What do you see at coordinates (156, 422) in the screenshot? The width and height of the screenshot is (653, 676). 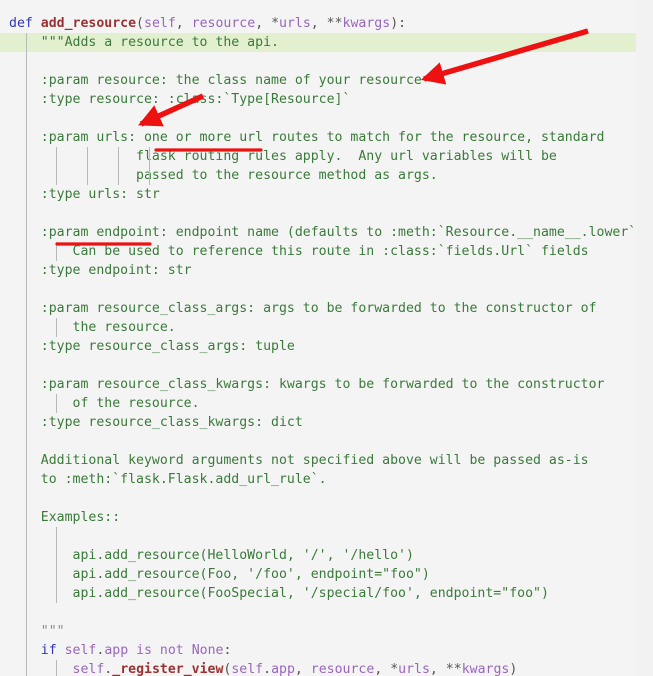 I see `code-token: :type resource_class_kwargs: dict` at bounding box center [156, 422].